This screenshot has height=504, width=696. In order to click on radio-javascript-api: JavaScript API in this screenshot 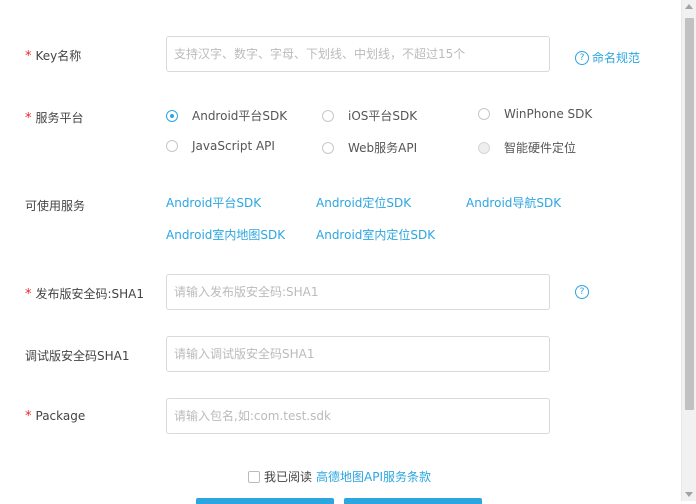, I will do `click(220, 146)`.